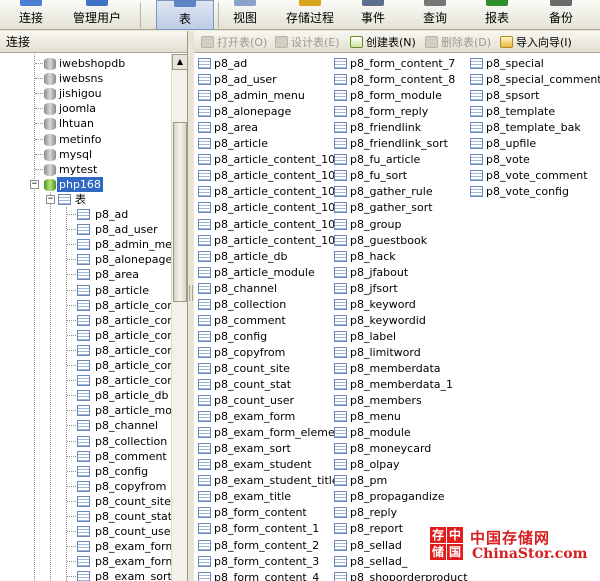  I want to click on table-list-item: p8_module, so click(372, 433).